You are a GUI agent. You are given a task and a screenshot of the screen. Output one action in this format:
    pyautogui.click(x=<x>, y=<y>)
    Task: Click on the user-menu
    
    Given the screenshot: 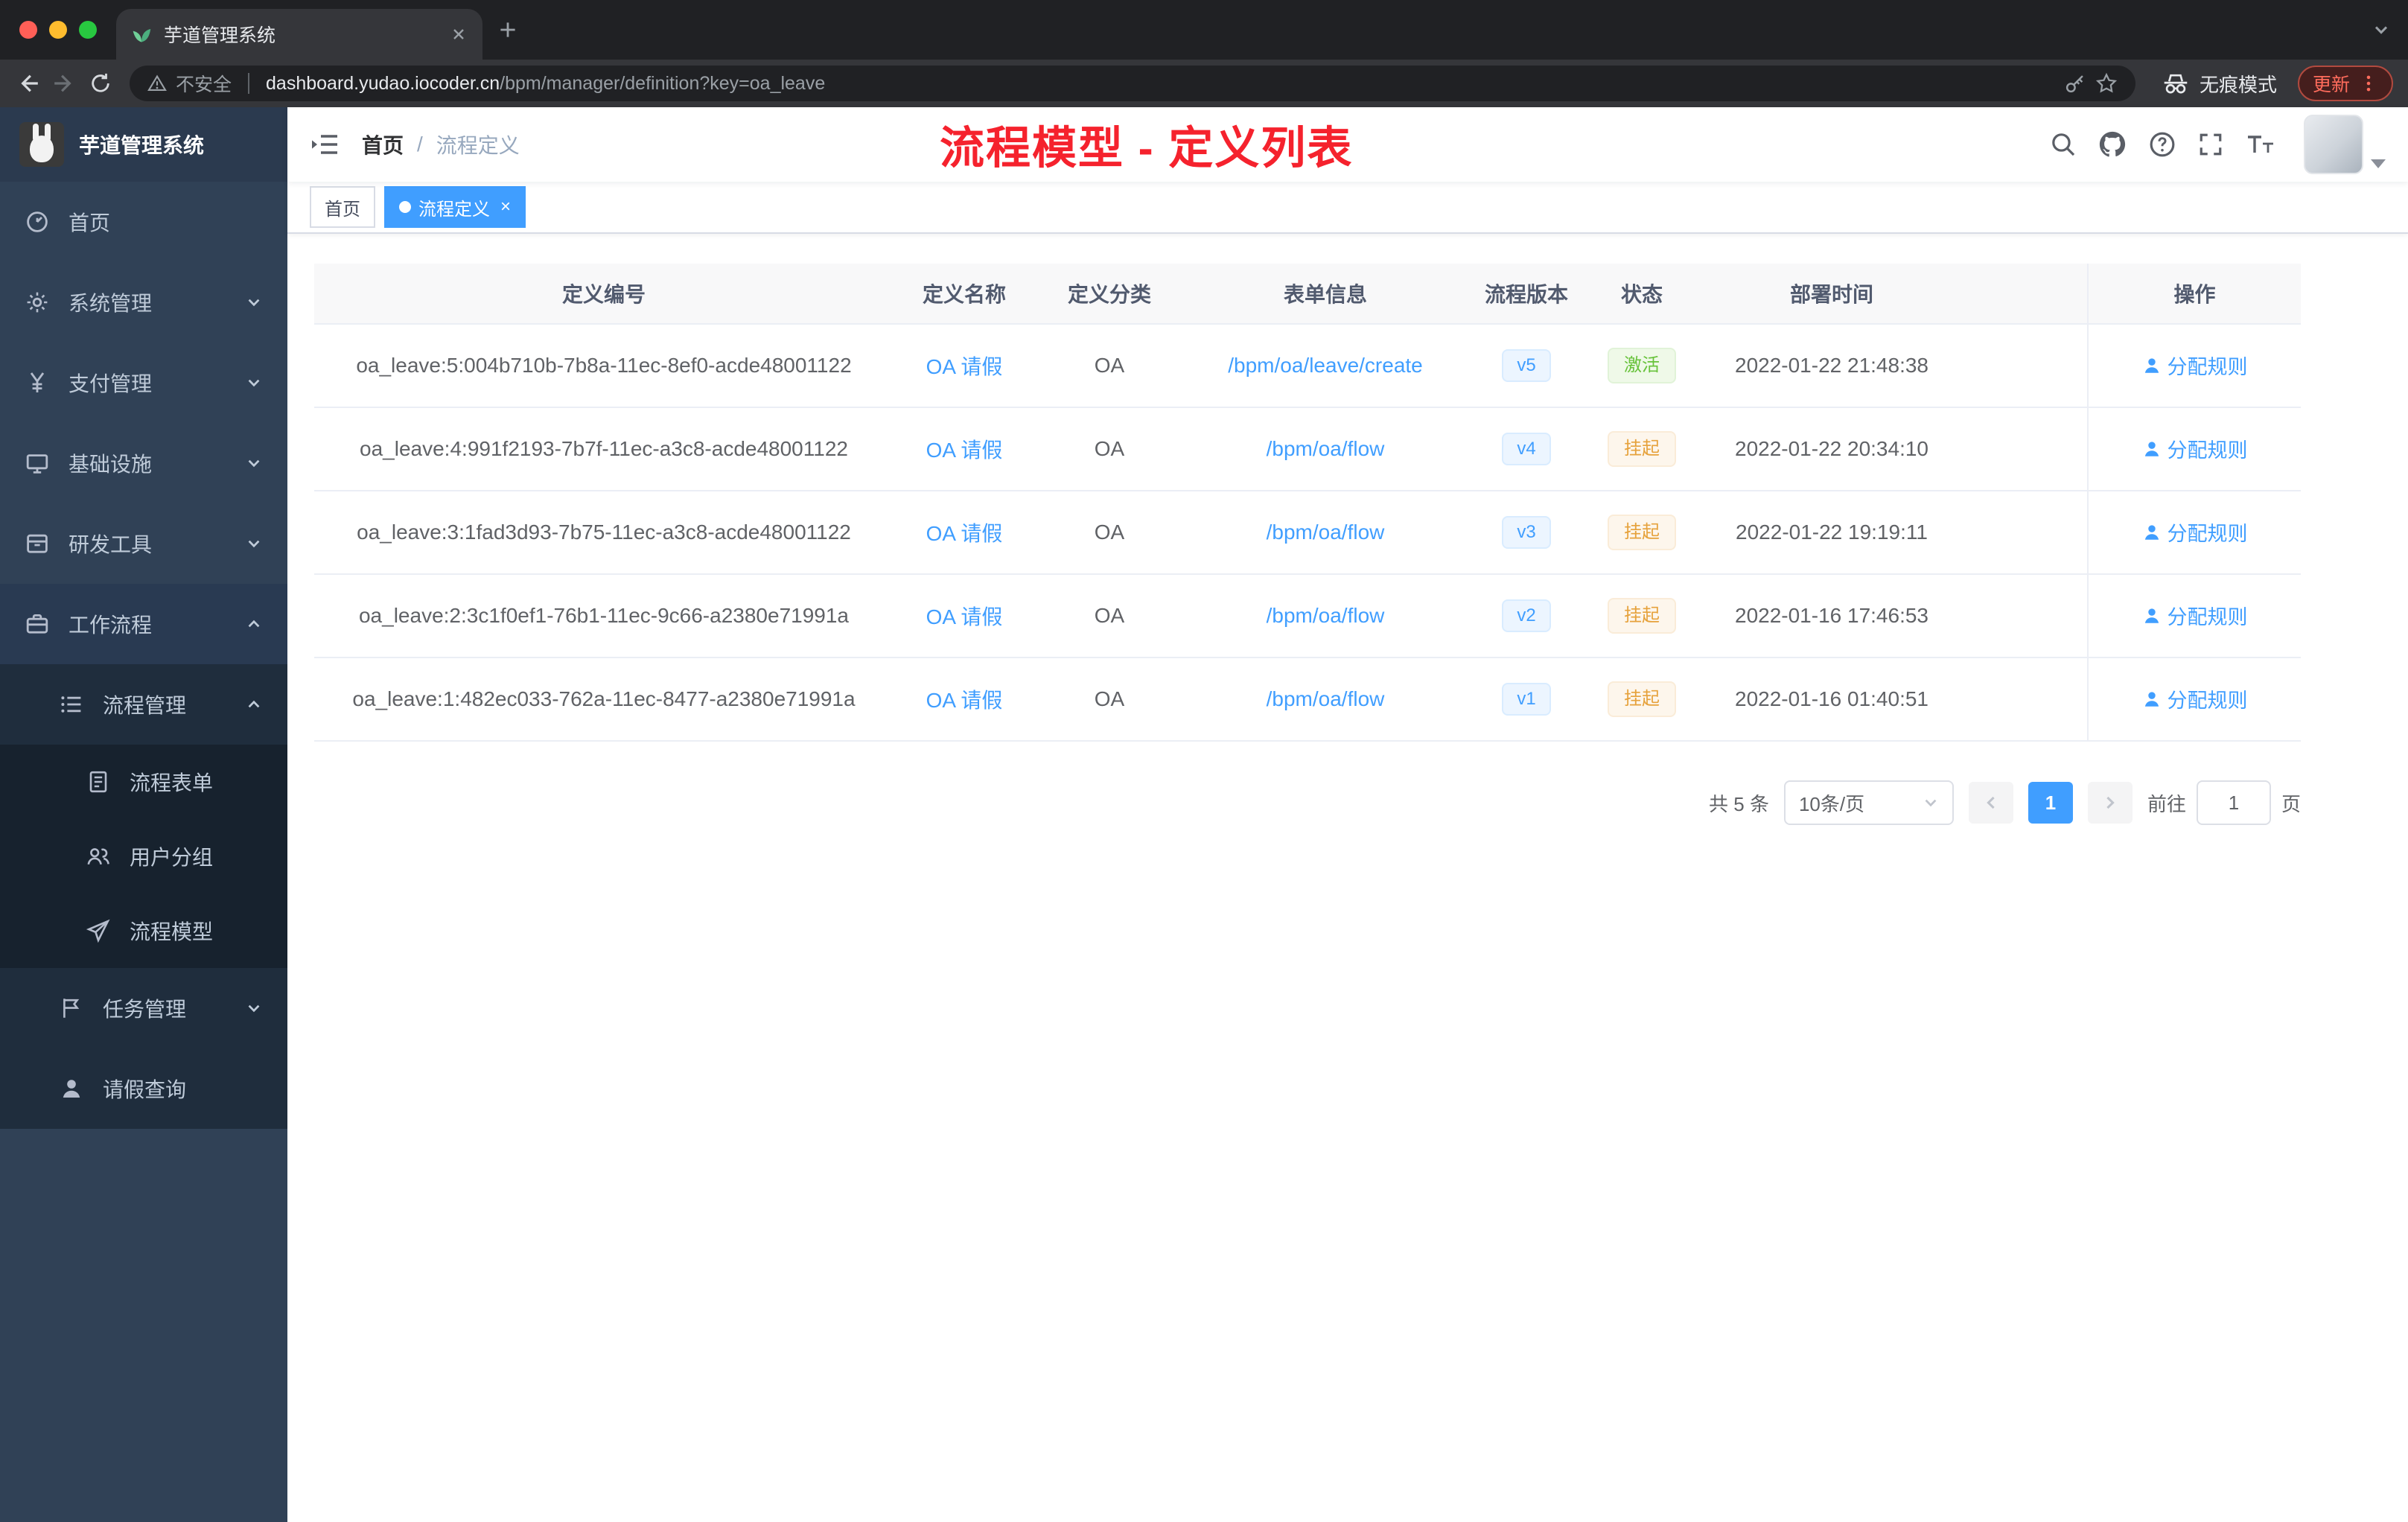 What is the action you would take?
    pyautogui.click(x=2345, y=144)
    